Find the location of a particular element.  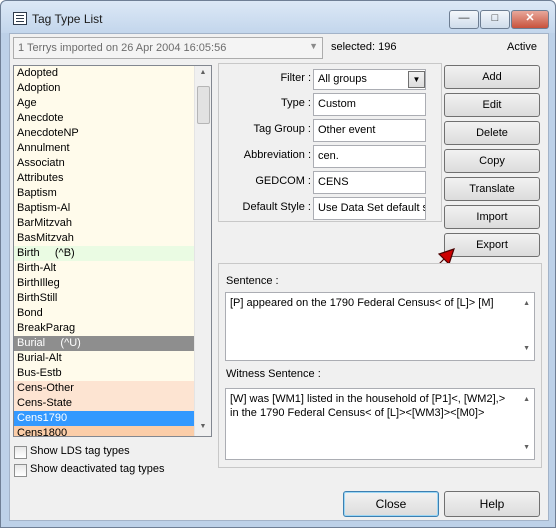

close-button: Close is located at coordinates (391, 504).